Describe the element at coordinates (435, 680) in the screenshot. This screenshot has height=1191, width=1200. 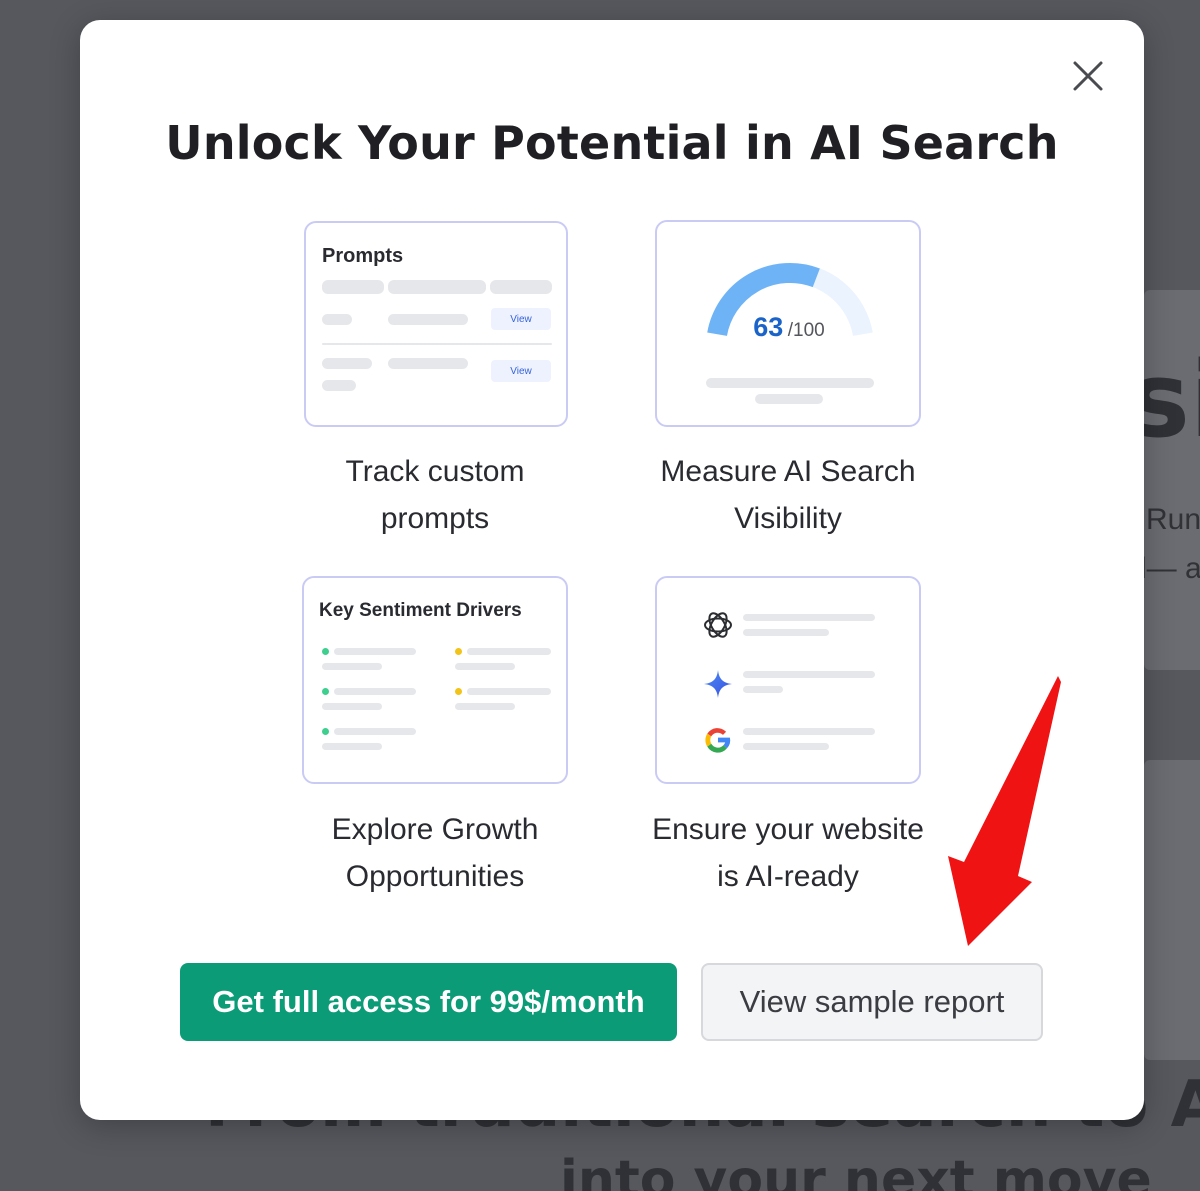
I see `sentiment-drivers-illustration: Key Sentiment Drivers` at that location.